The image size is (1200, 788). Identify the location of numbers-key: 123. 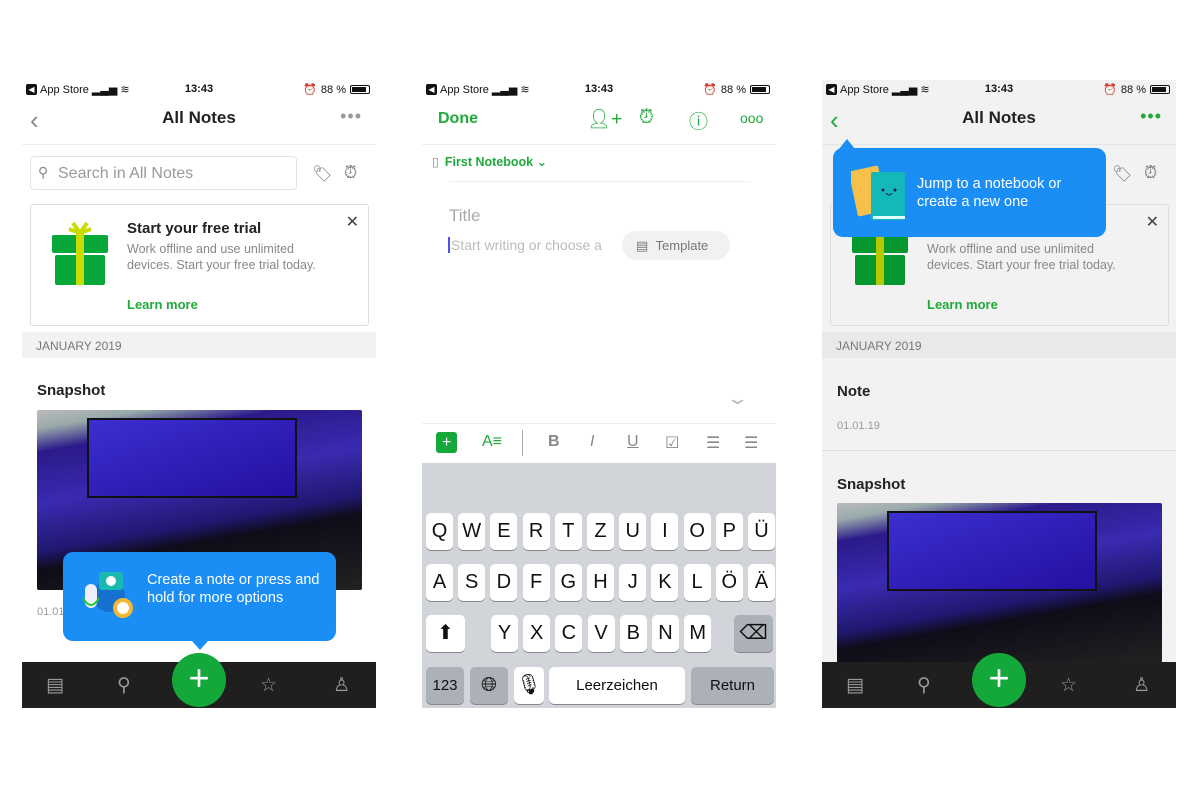
(445, 685).